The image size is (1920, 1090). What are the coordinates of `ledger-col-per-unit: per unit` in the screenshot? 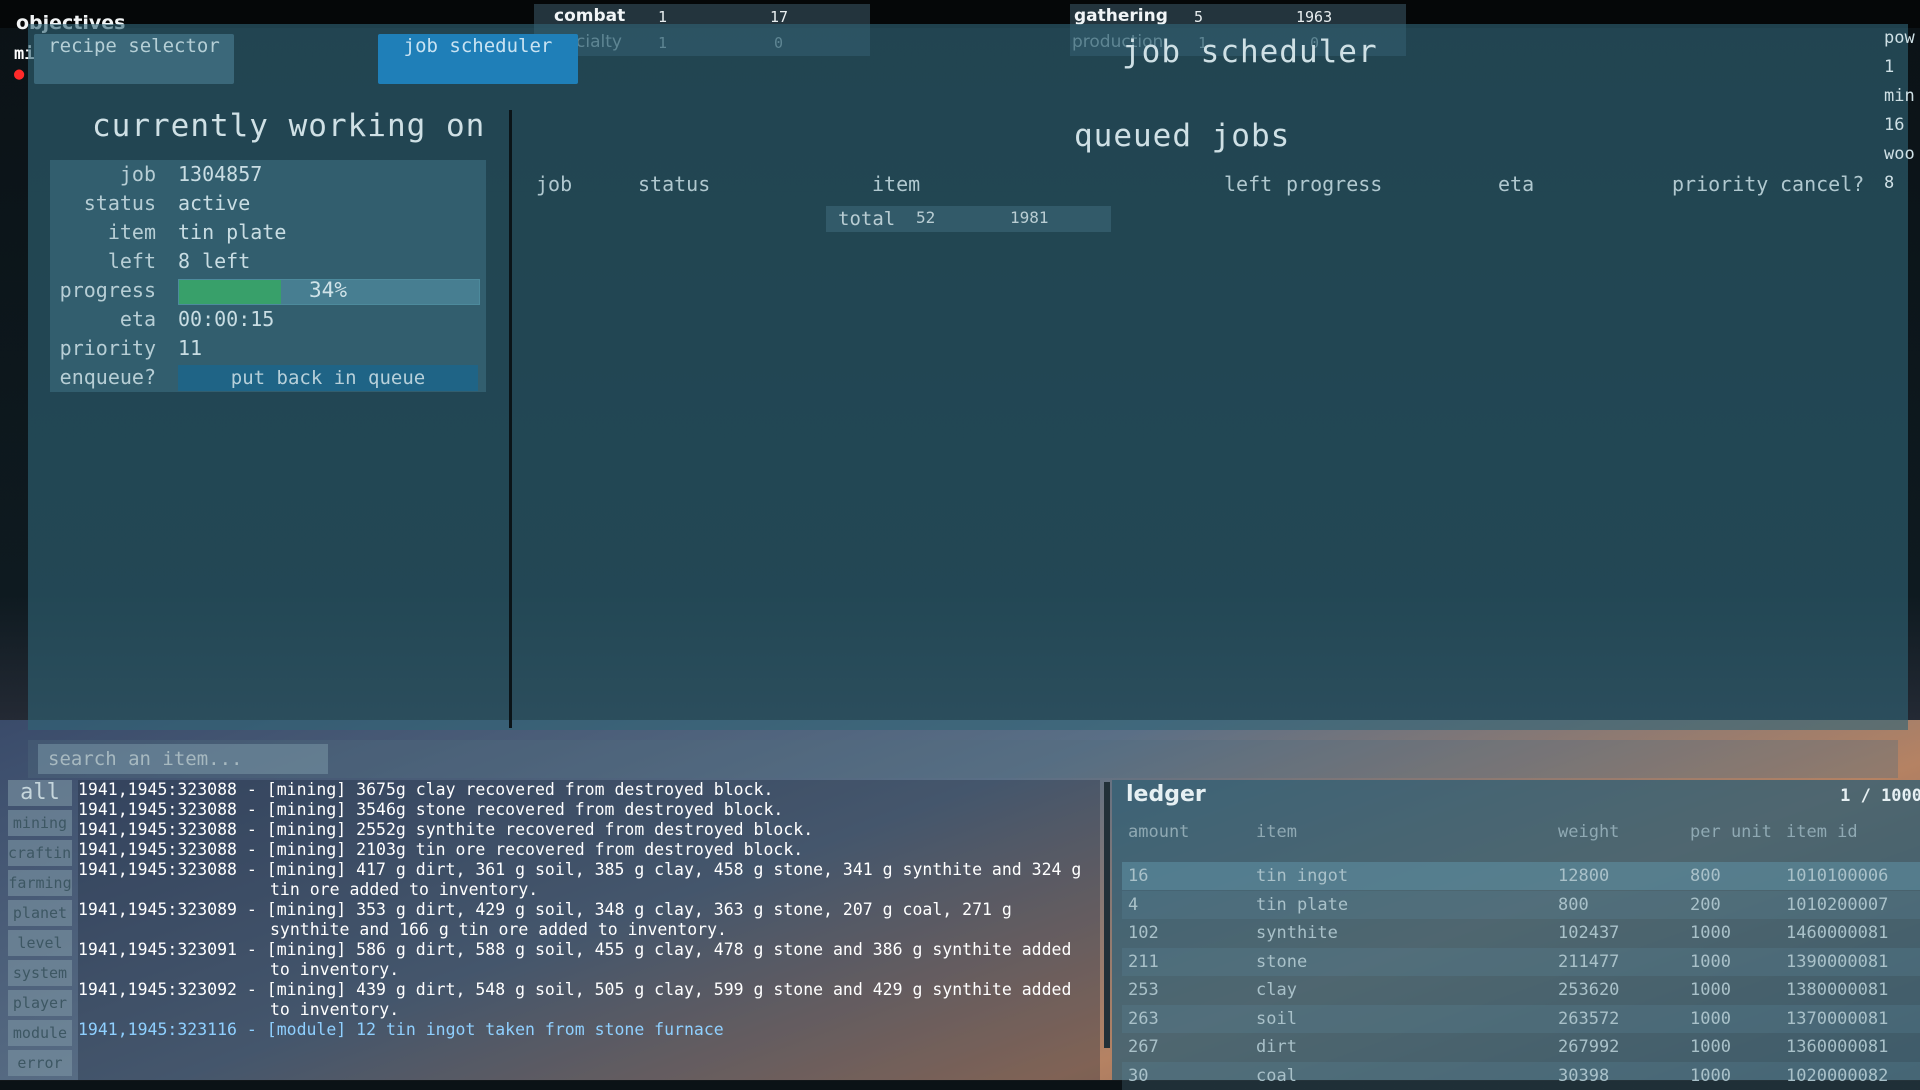 It's located at (1731, 832).